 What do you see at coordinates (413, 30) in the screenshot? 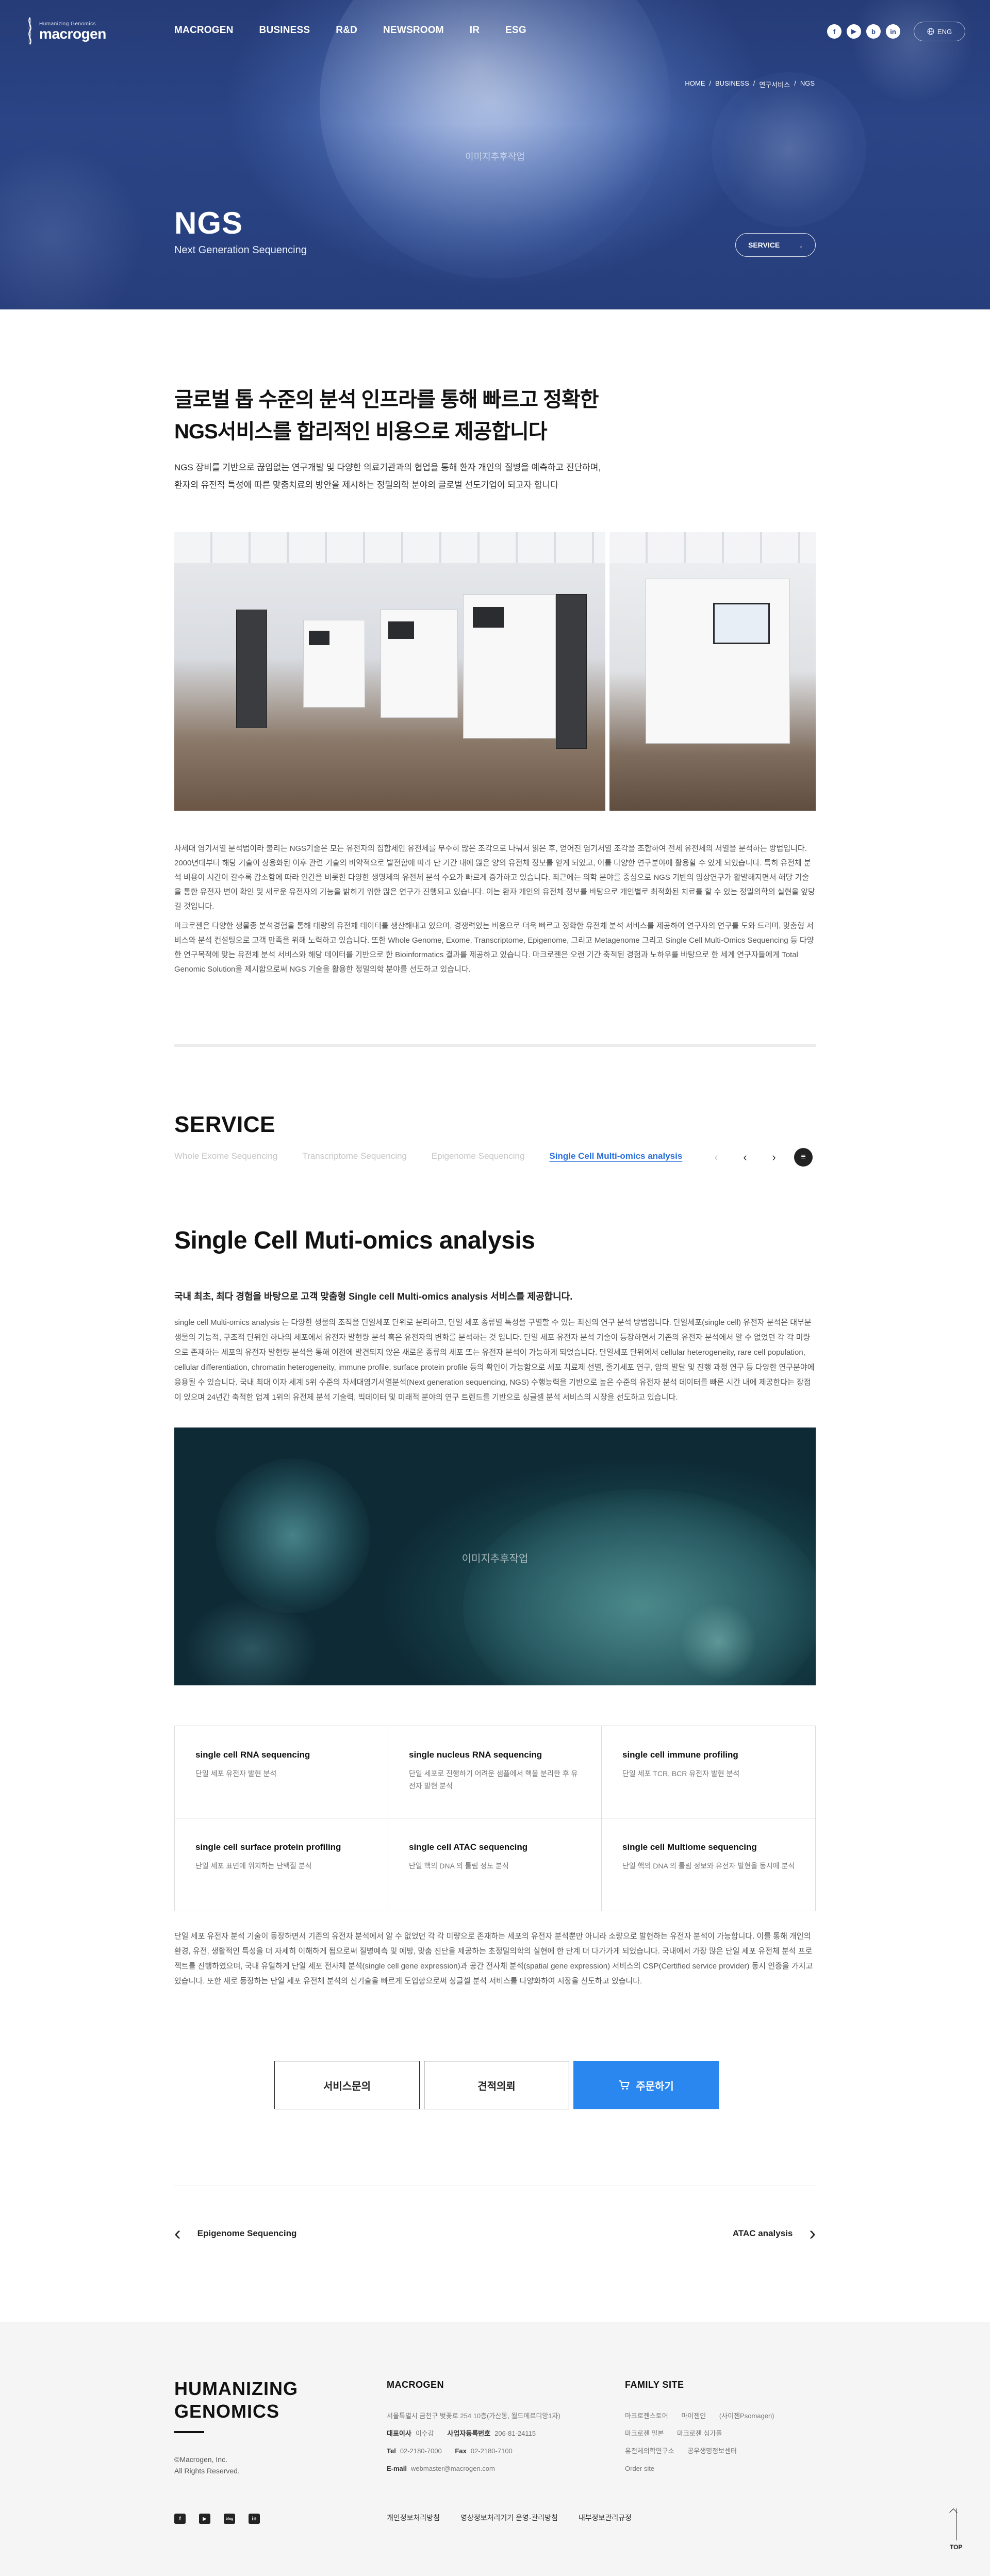
I see `nav-newsroom: NEWSROOM` at bounding box center [413, 30].